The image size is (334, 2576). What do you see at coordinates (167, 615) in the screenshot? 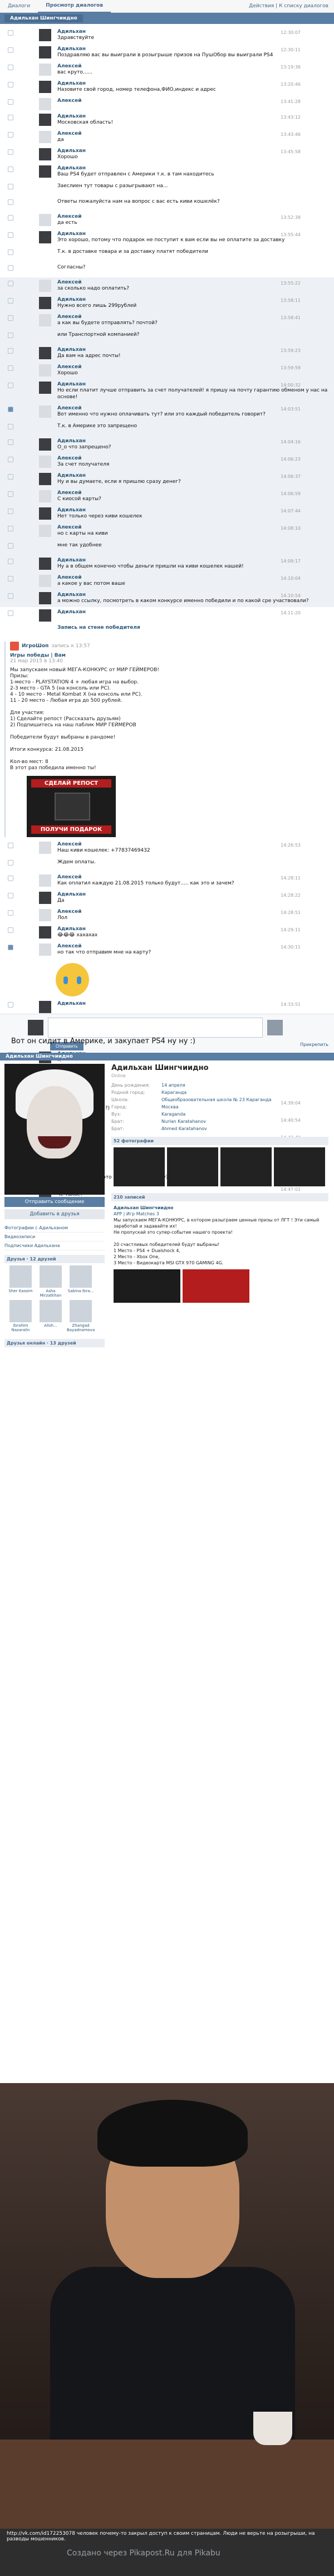
I see `message-row: Адильхан 14:11:20` at bounding box center [167, 615].